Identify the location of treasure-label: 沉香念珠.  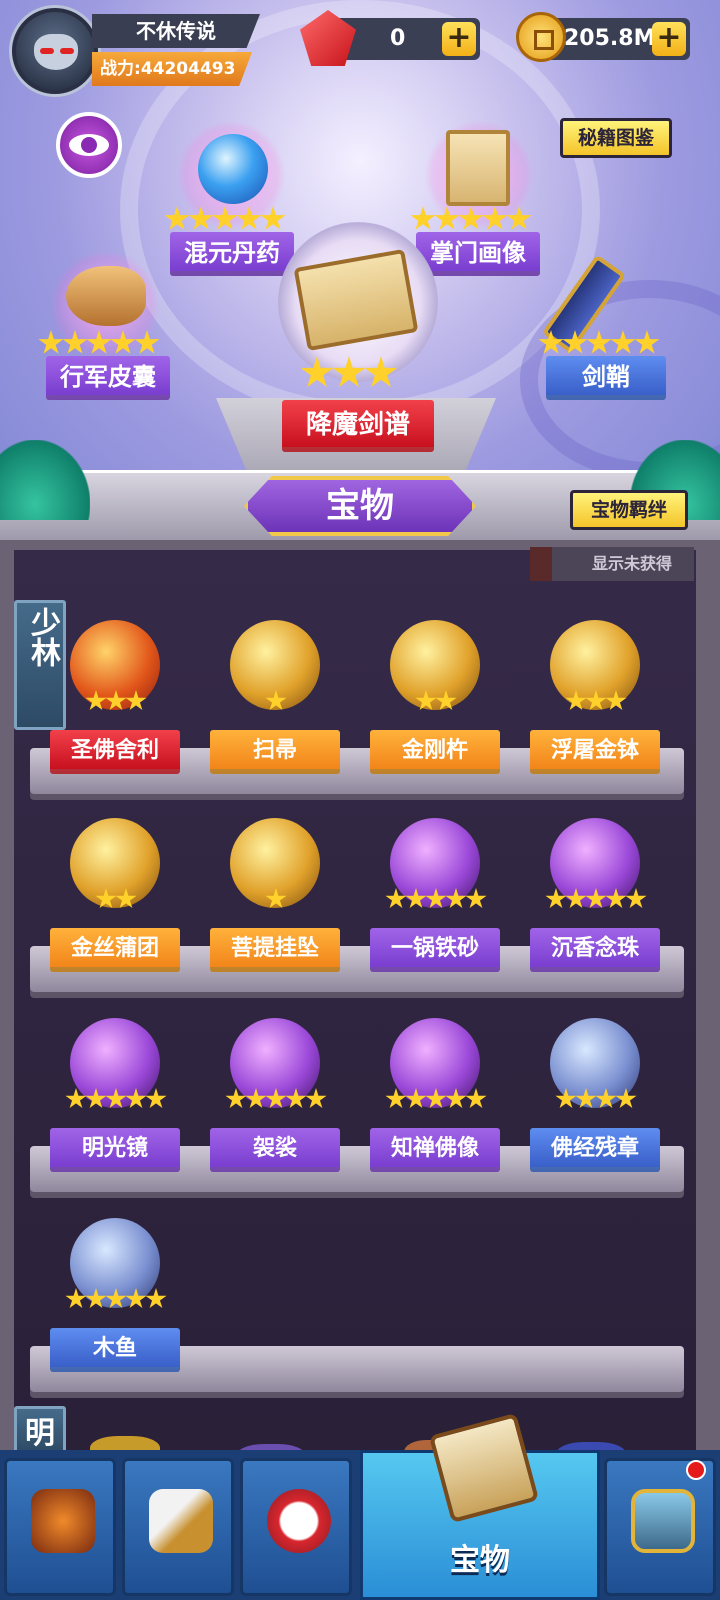
(595, 950).